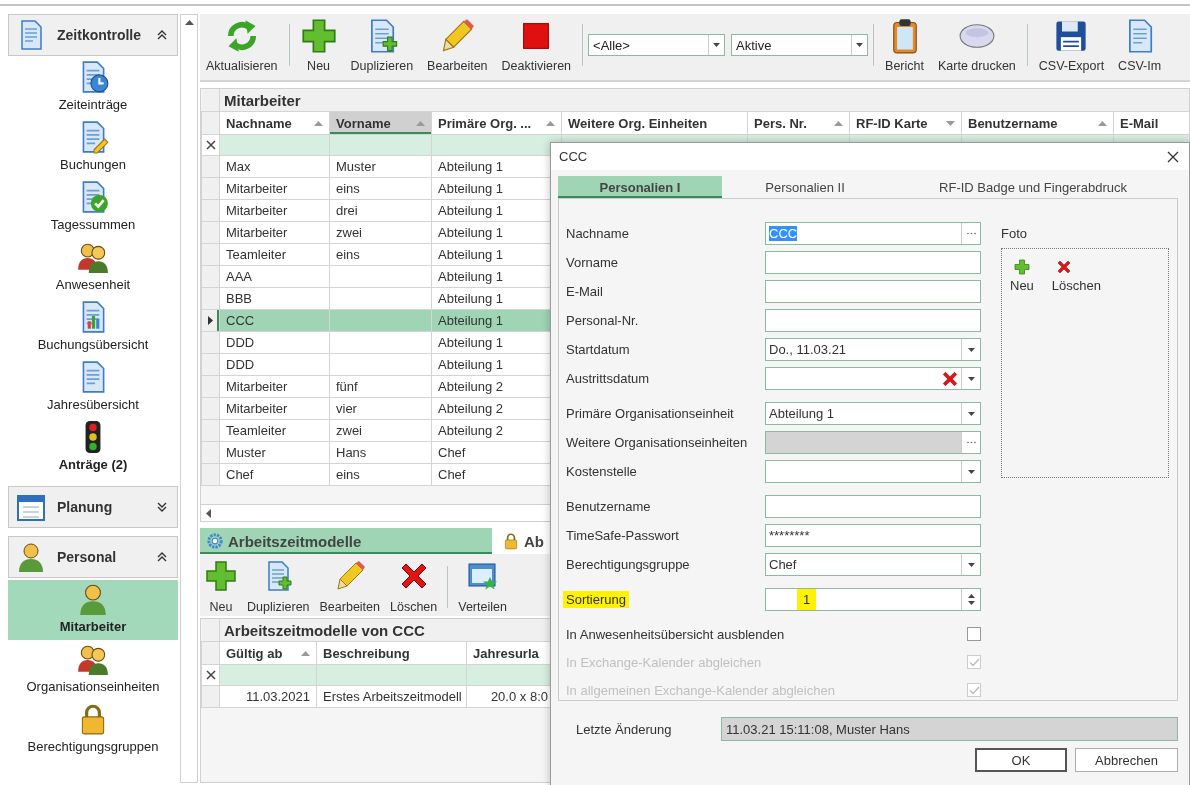  I want to click on grid-title: Arbeitszeitmodelle von CCC, so click(324, 630).